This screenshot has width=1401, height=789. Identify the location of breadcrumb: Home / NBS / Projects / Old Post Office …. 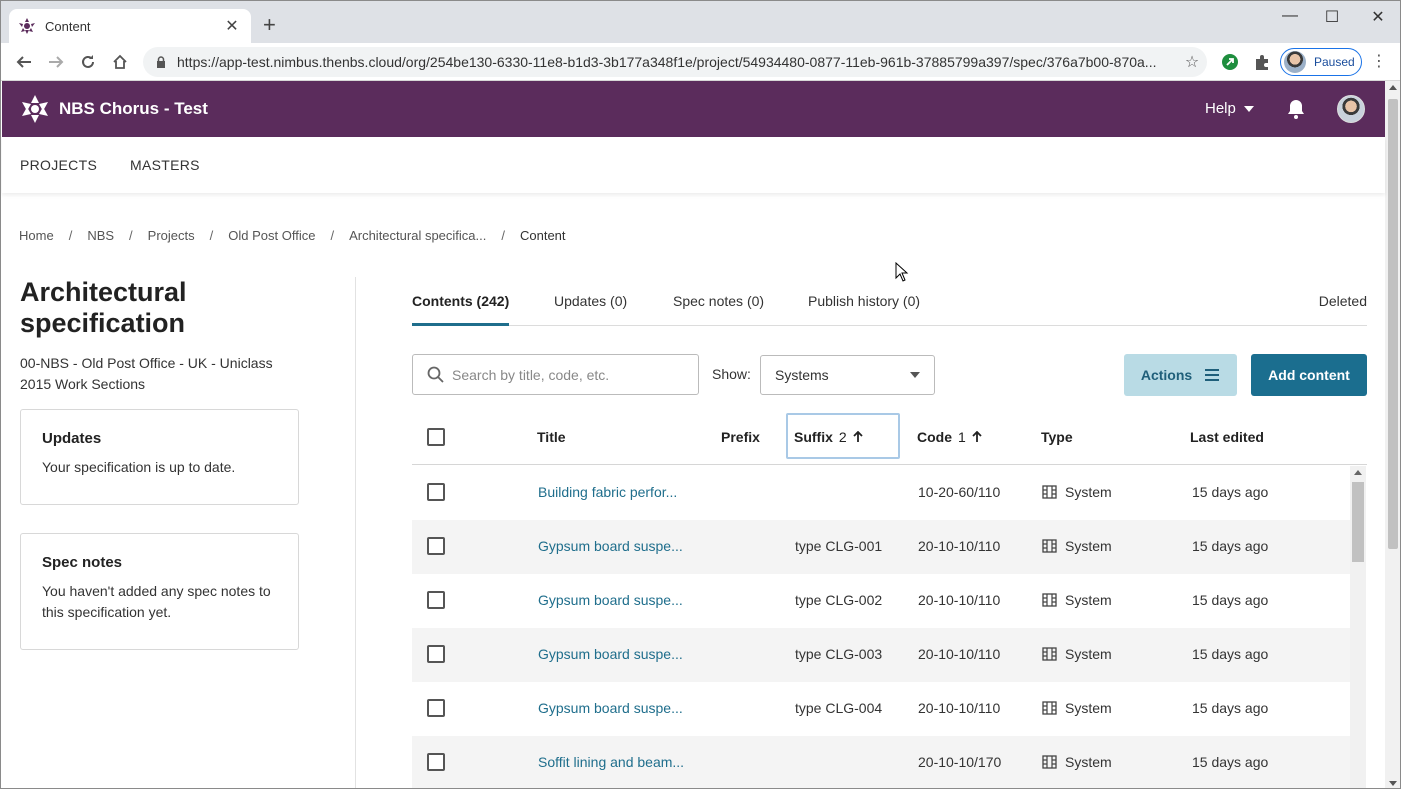
(292, 235).